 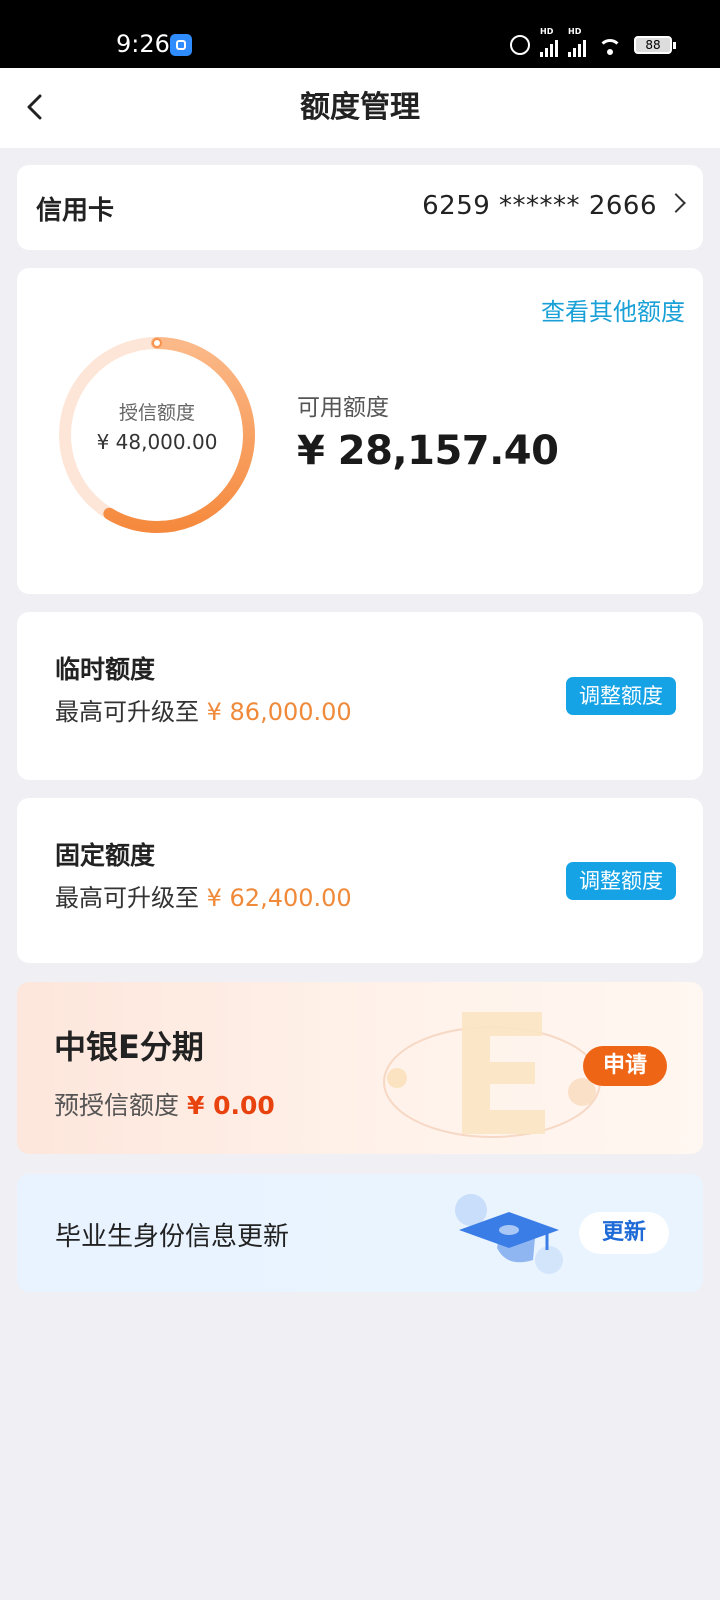 I want to click on graduate-update-label: 毕业生身份信息更新, so click(x=172, y=1237).